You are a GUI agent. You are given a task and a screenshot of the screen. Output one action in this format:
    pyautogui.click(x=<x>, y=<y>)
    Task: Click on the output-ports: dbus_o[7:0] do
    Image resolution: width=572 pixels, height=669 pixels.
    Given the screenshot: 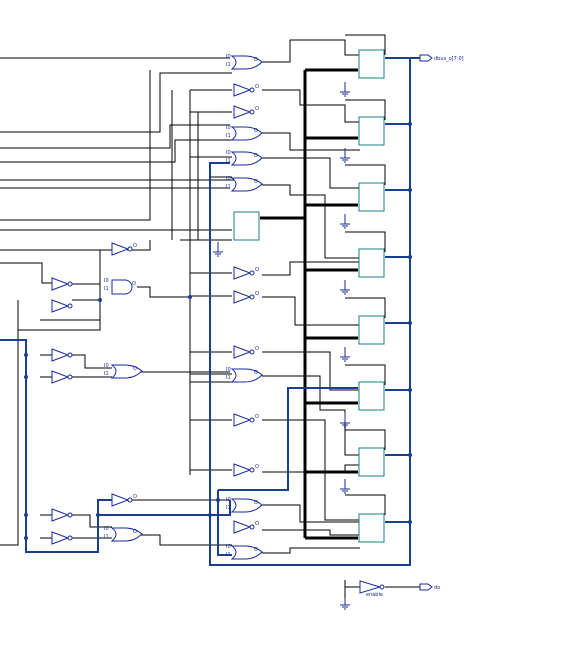 What is the action you would take?
    pyautogui.click(x=441, y=322)
    